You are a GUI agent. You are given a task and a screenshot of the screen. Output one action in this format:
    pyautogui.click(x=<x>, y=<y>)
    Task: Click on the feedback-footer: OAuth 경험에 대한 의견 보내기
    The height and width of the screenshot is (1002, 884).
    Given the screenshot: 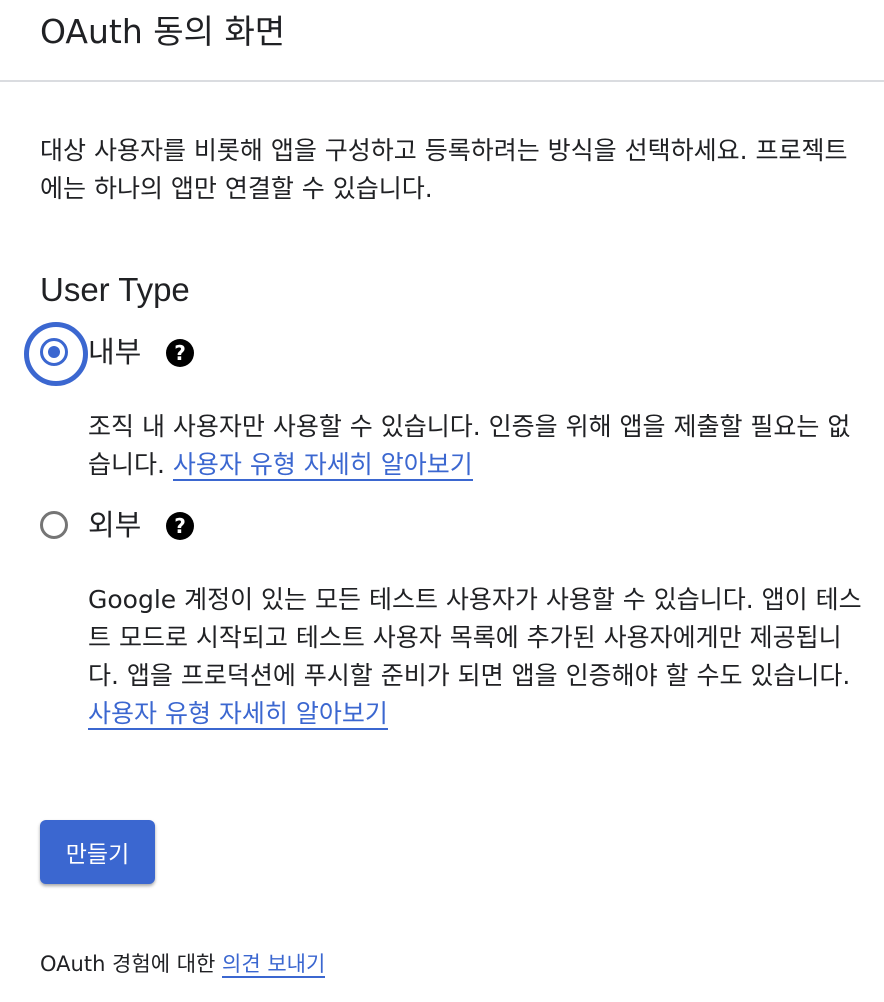 What is the action you would take?
    pyautogui.click(x=183, y=964)
    